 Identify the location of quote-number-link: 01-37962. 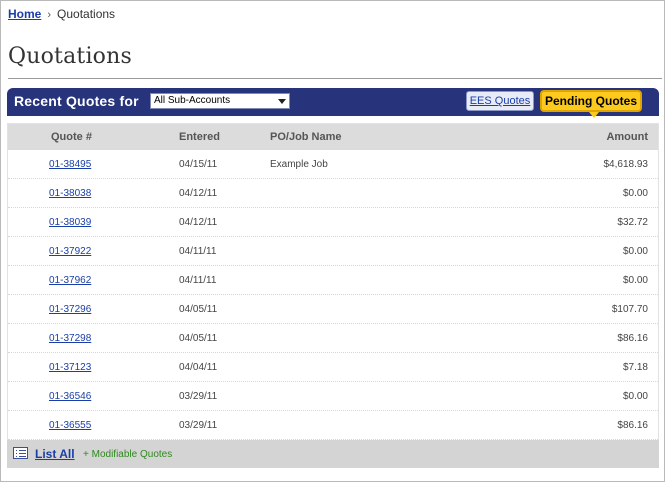
(70, 280).